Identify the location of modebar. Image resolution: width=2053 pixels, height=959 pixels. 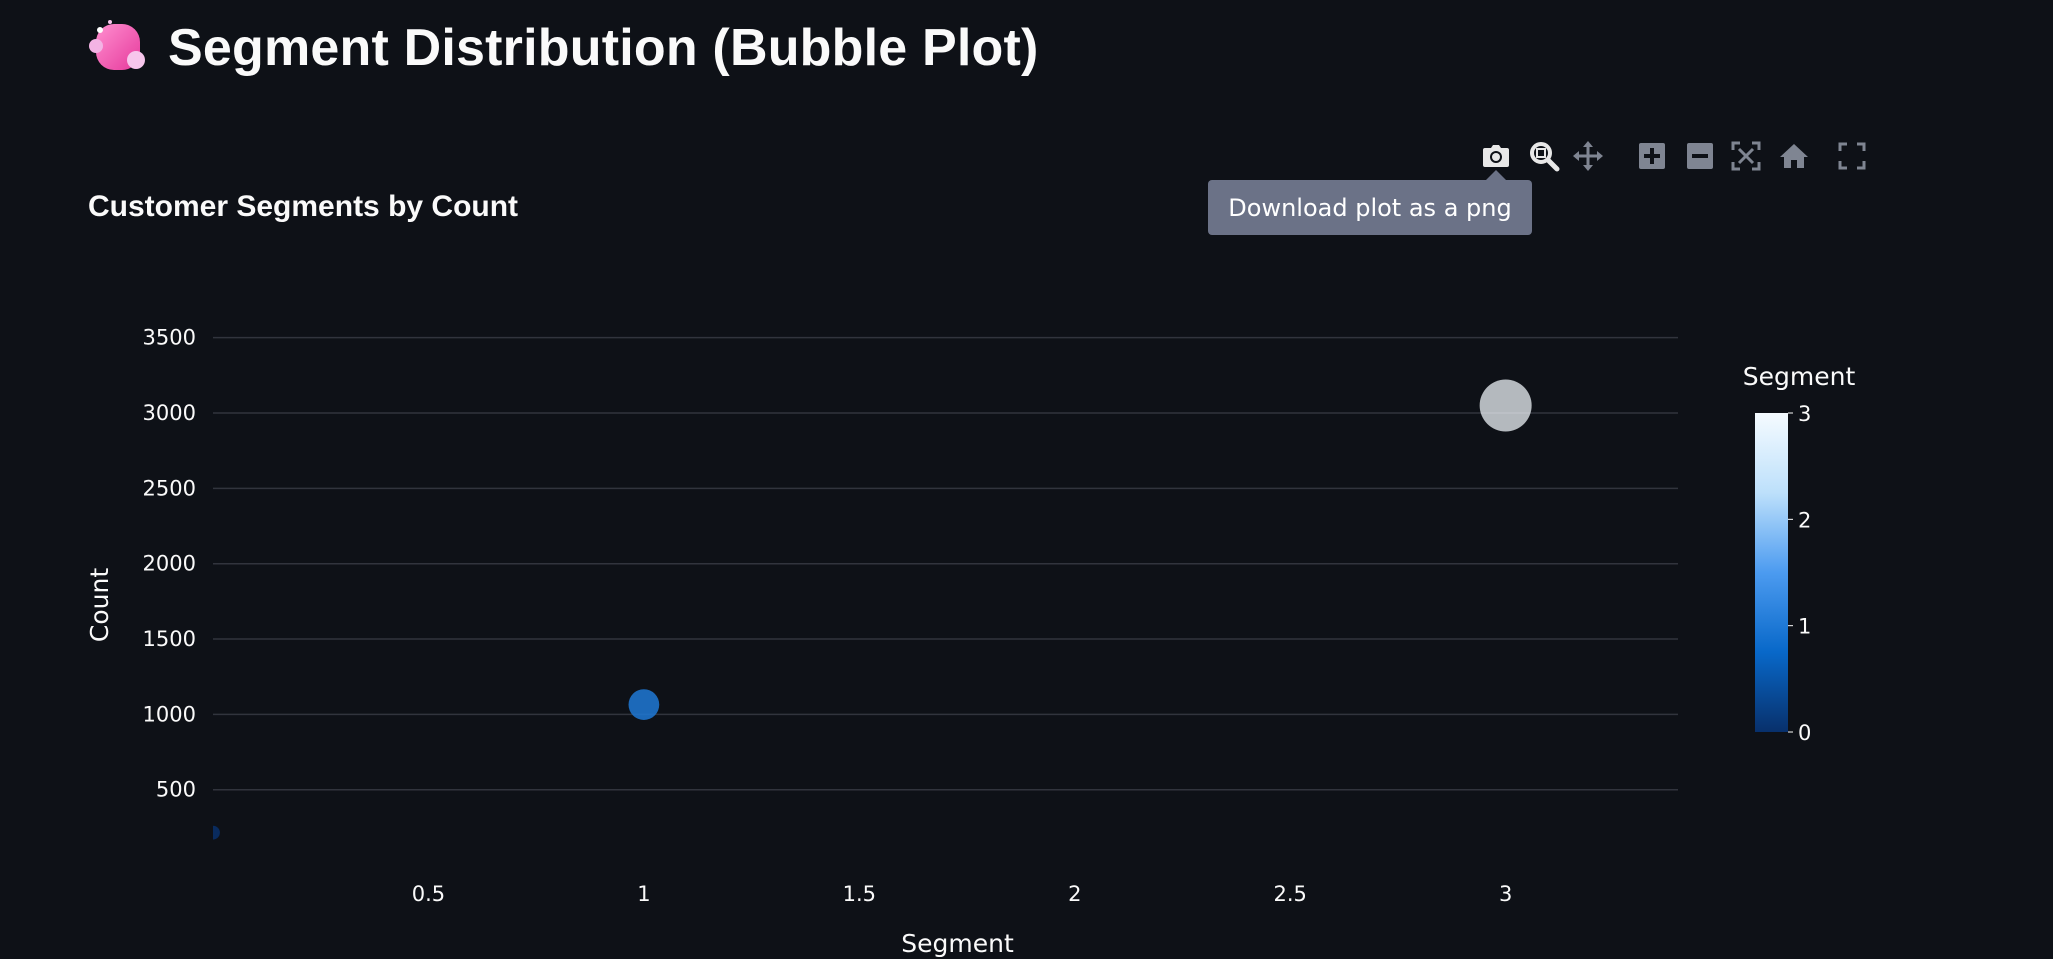
(1680, 156).